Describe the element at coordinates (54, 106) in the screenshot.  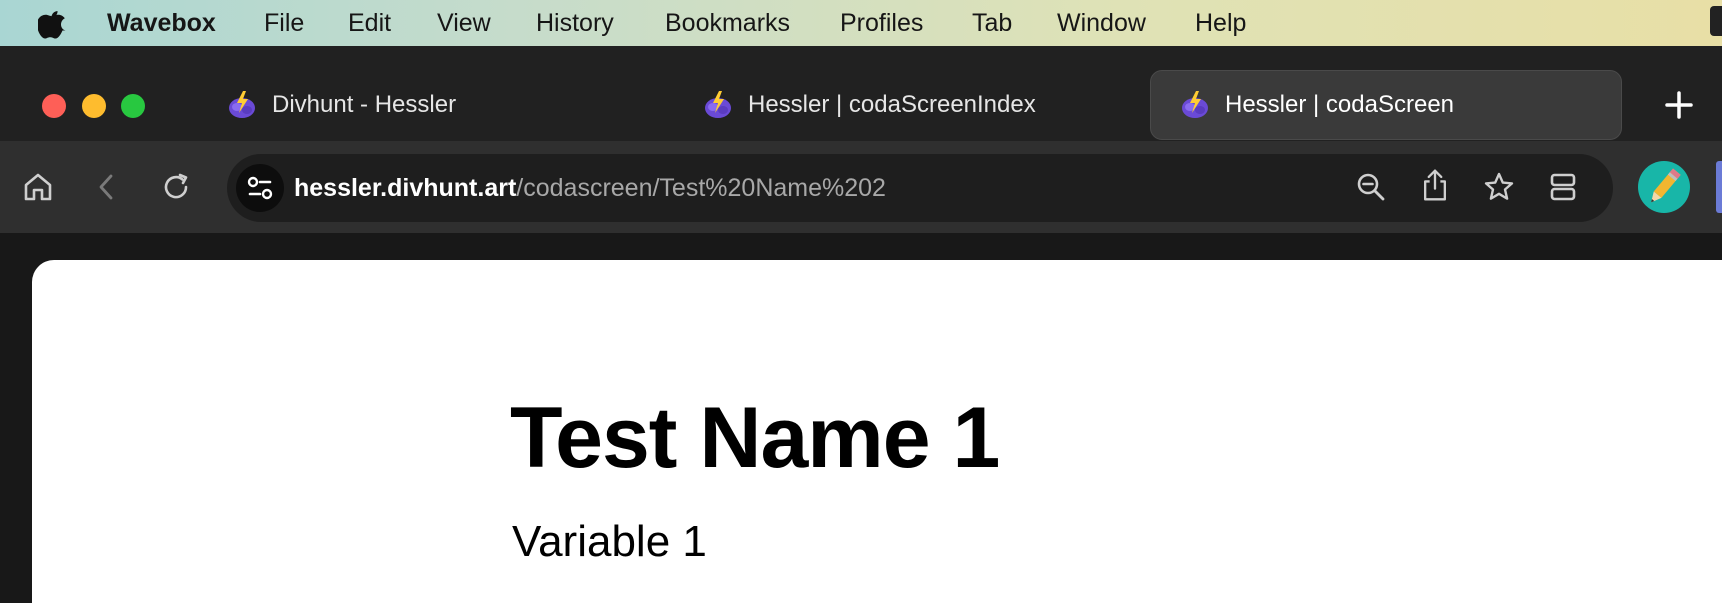
I see `close-window-button` at that location.